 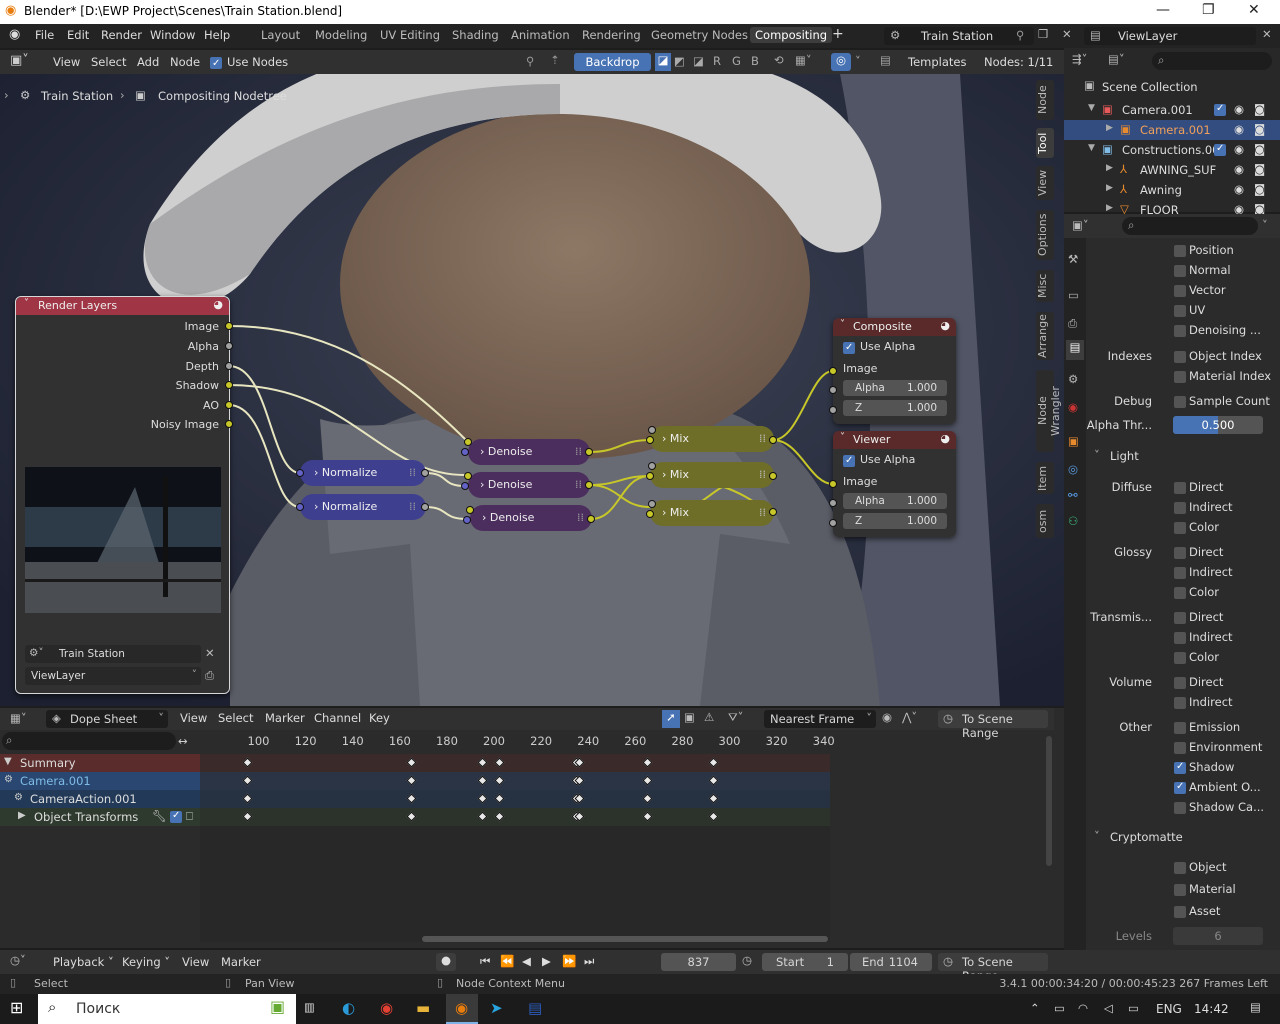 What do you see at coordinates (1169, 1009) in the screenshot?
I see `language-indicator: ENG` at bounding box center [1169, 1009].